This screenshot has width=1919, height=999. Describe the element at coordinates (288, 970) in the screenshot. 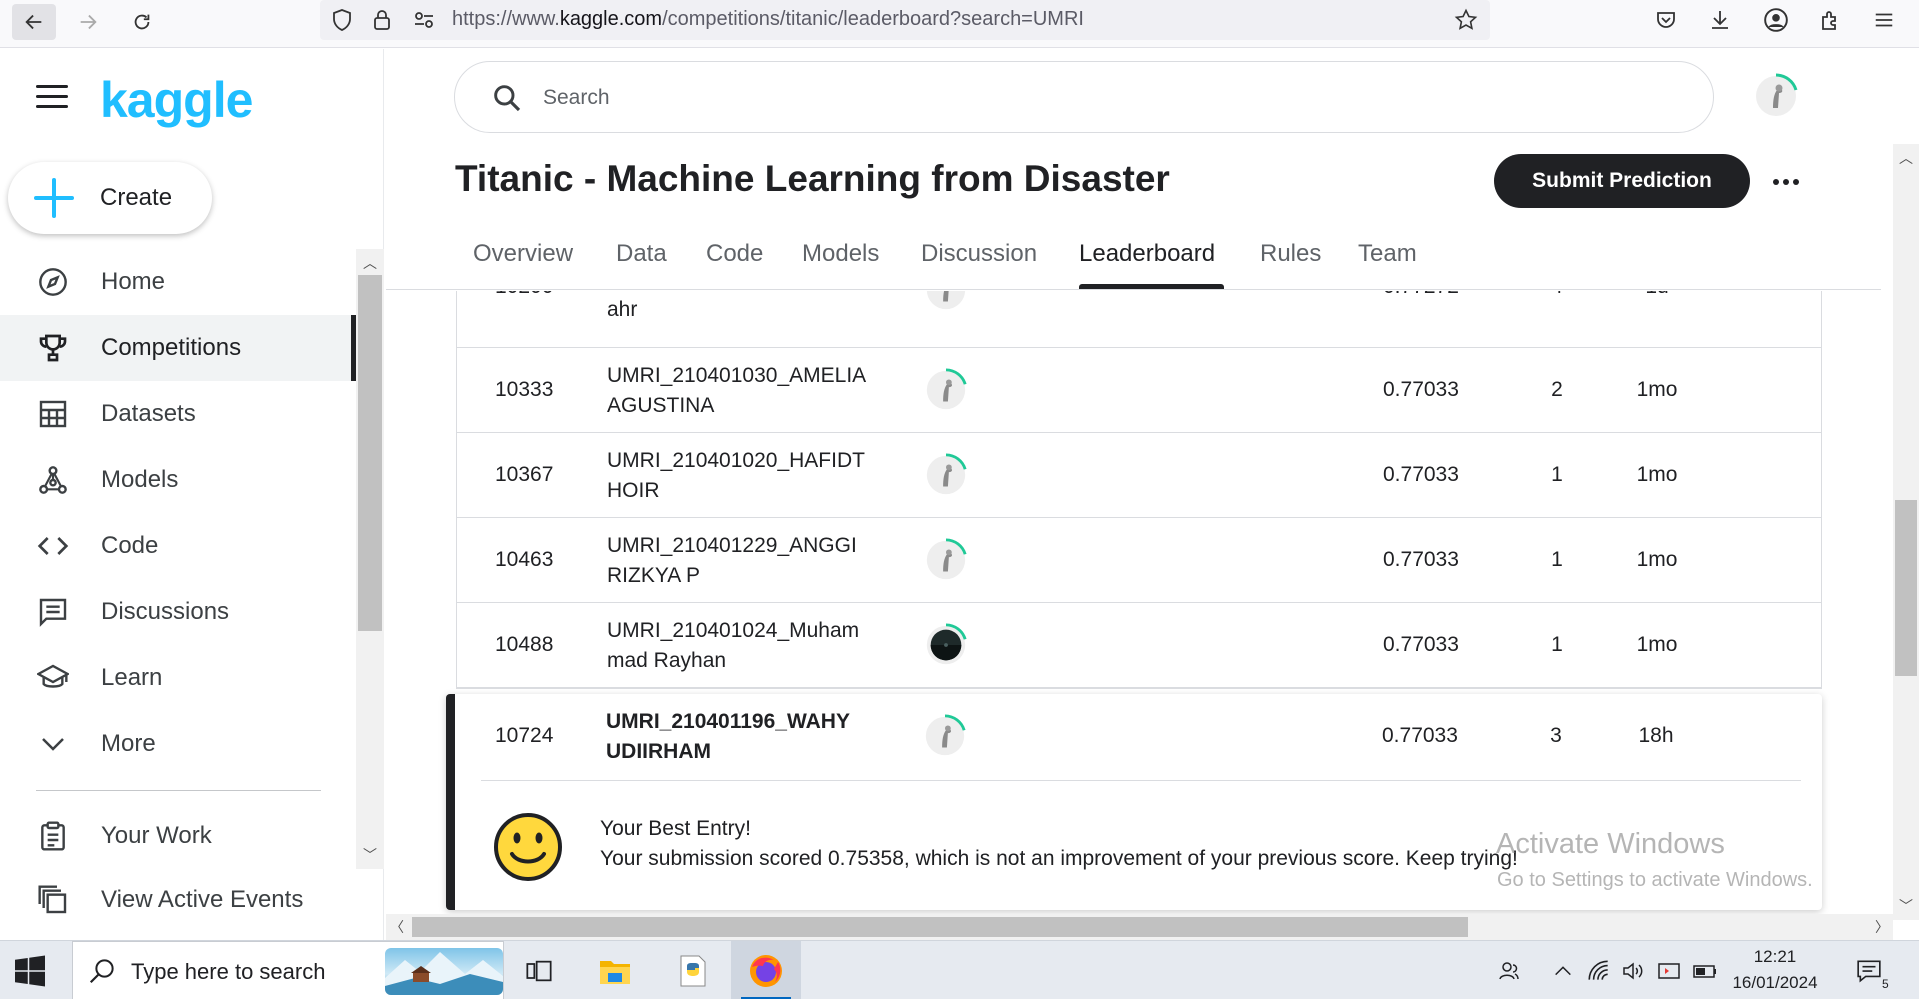

I see `taskbar-search-box: Type here to search` at that location.